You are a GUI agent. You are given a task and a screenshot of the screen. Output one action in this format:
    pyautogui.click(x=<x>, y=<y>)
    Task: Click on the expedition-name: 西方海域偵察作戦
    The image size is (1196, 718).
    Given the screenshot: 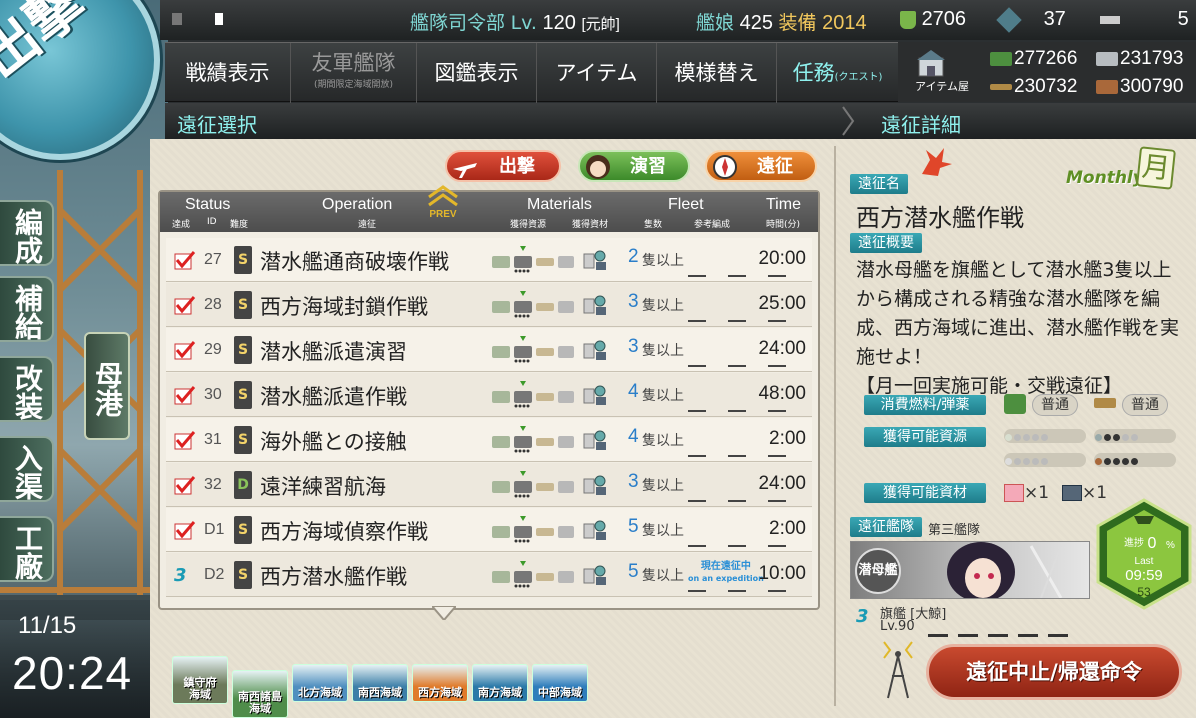 What is the action you would take?
    pyautogui.click(x=344, y=532)
    